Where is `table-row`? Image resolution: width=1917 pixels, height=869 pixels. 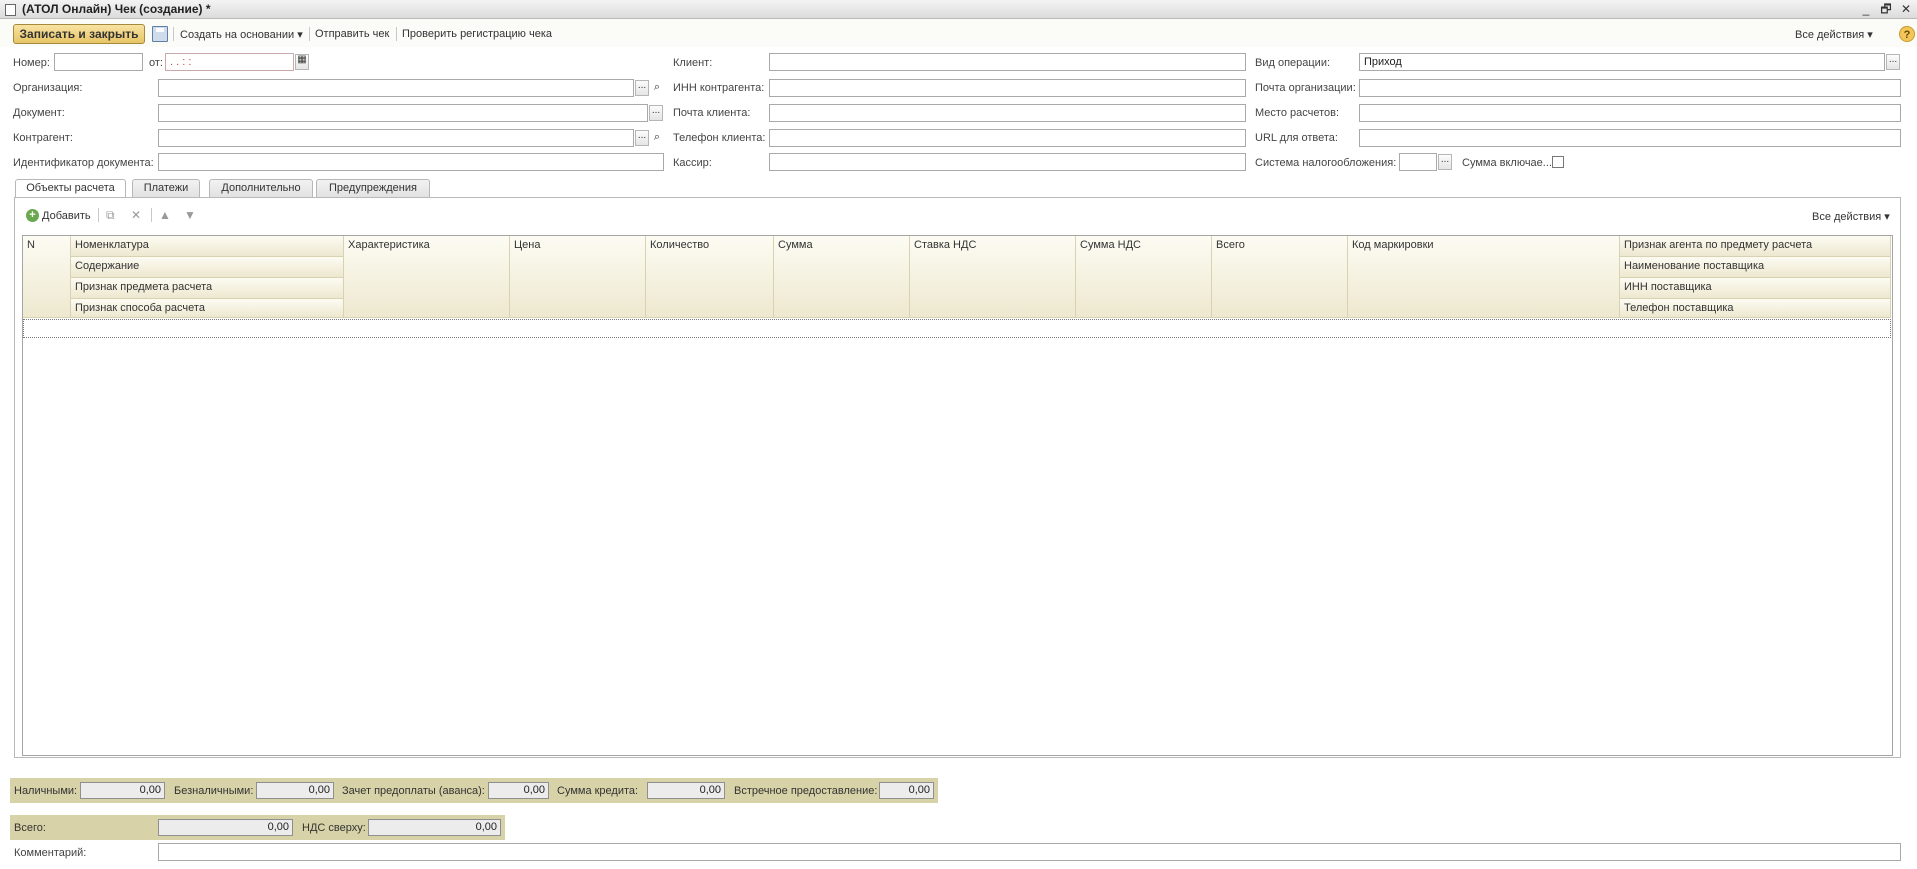 table-row is located at coordinates (957, 328).